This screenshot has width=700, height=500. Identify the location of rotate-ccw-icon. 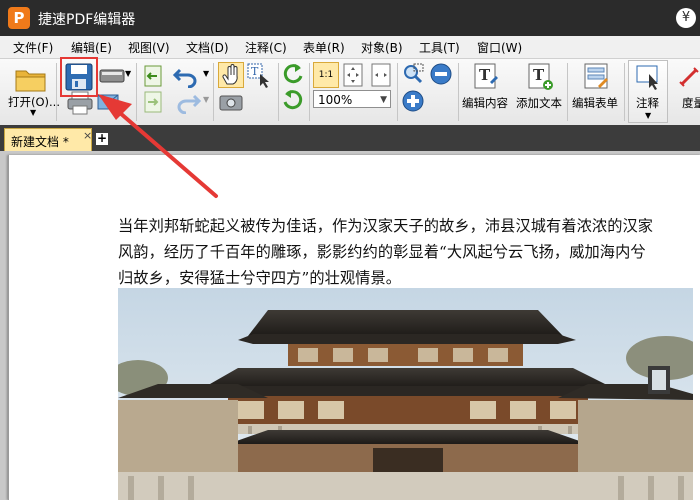
(293, 100).